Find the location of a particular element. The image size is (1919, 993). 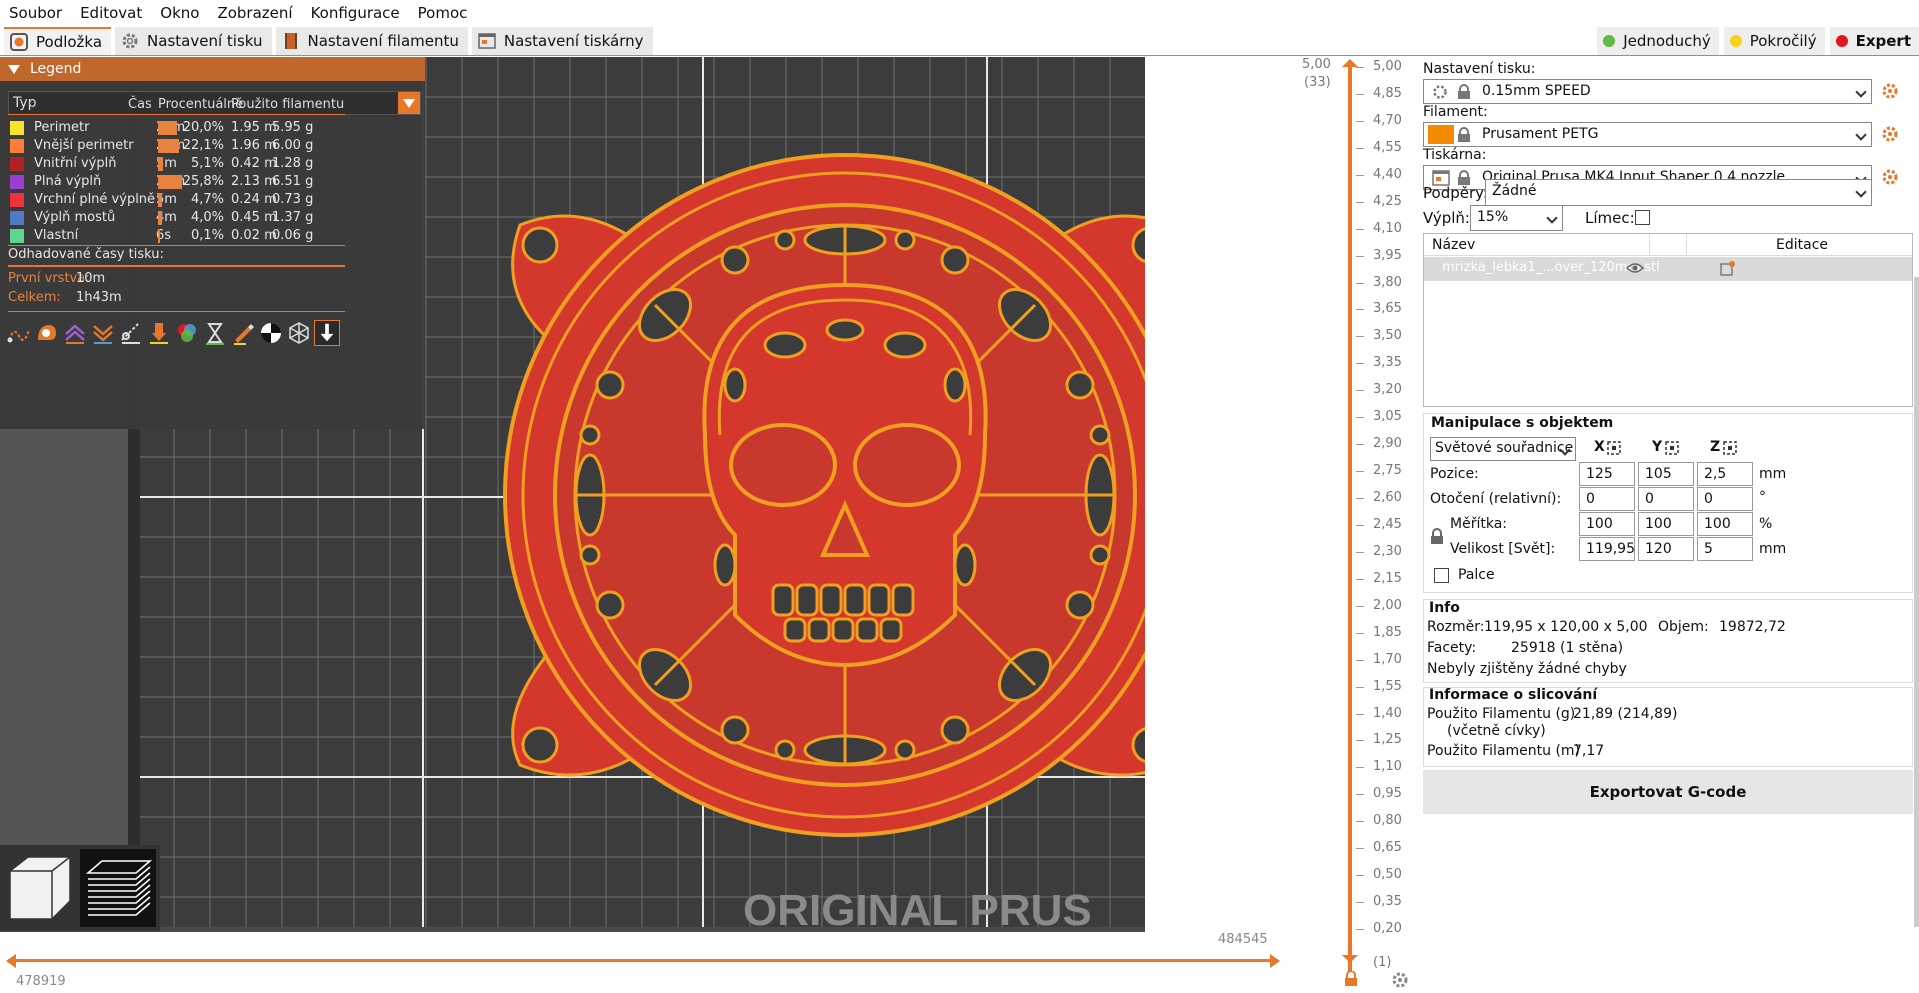

legend-col-filament: Použito filamentu is located at coordinates (288, 104).